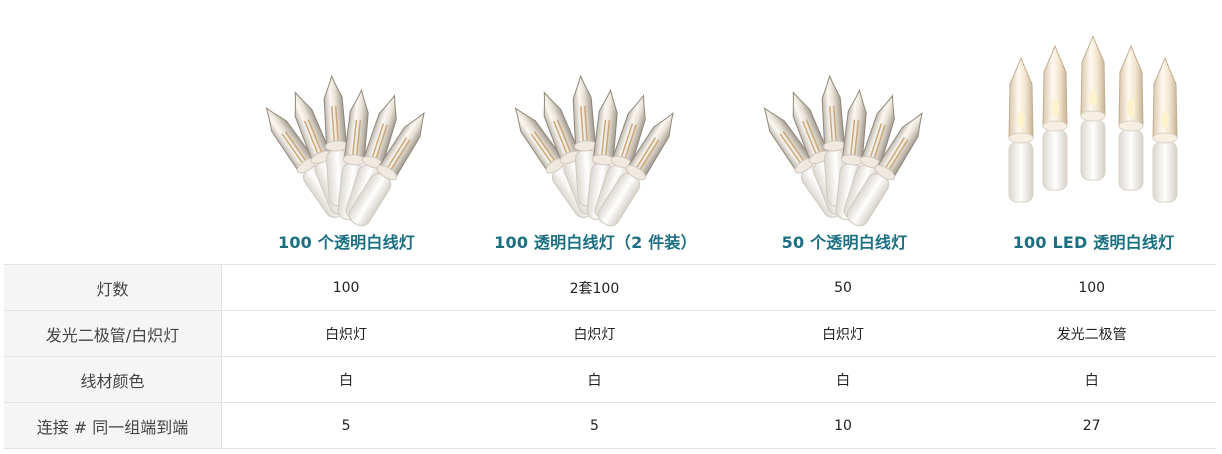 This screenshot has width=1222, height=454. What do you see at coordinates (113, 287) in the screenshot?
I see `row-label: 灯数` at bounding box center [113, 287].